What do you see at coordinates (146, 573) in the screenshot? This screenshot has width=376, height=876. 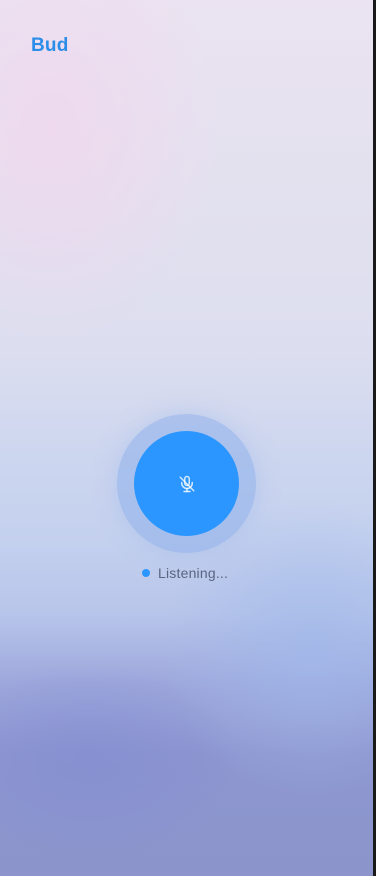 I see `status-indicator-dot` at bounding box center [146, 573].